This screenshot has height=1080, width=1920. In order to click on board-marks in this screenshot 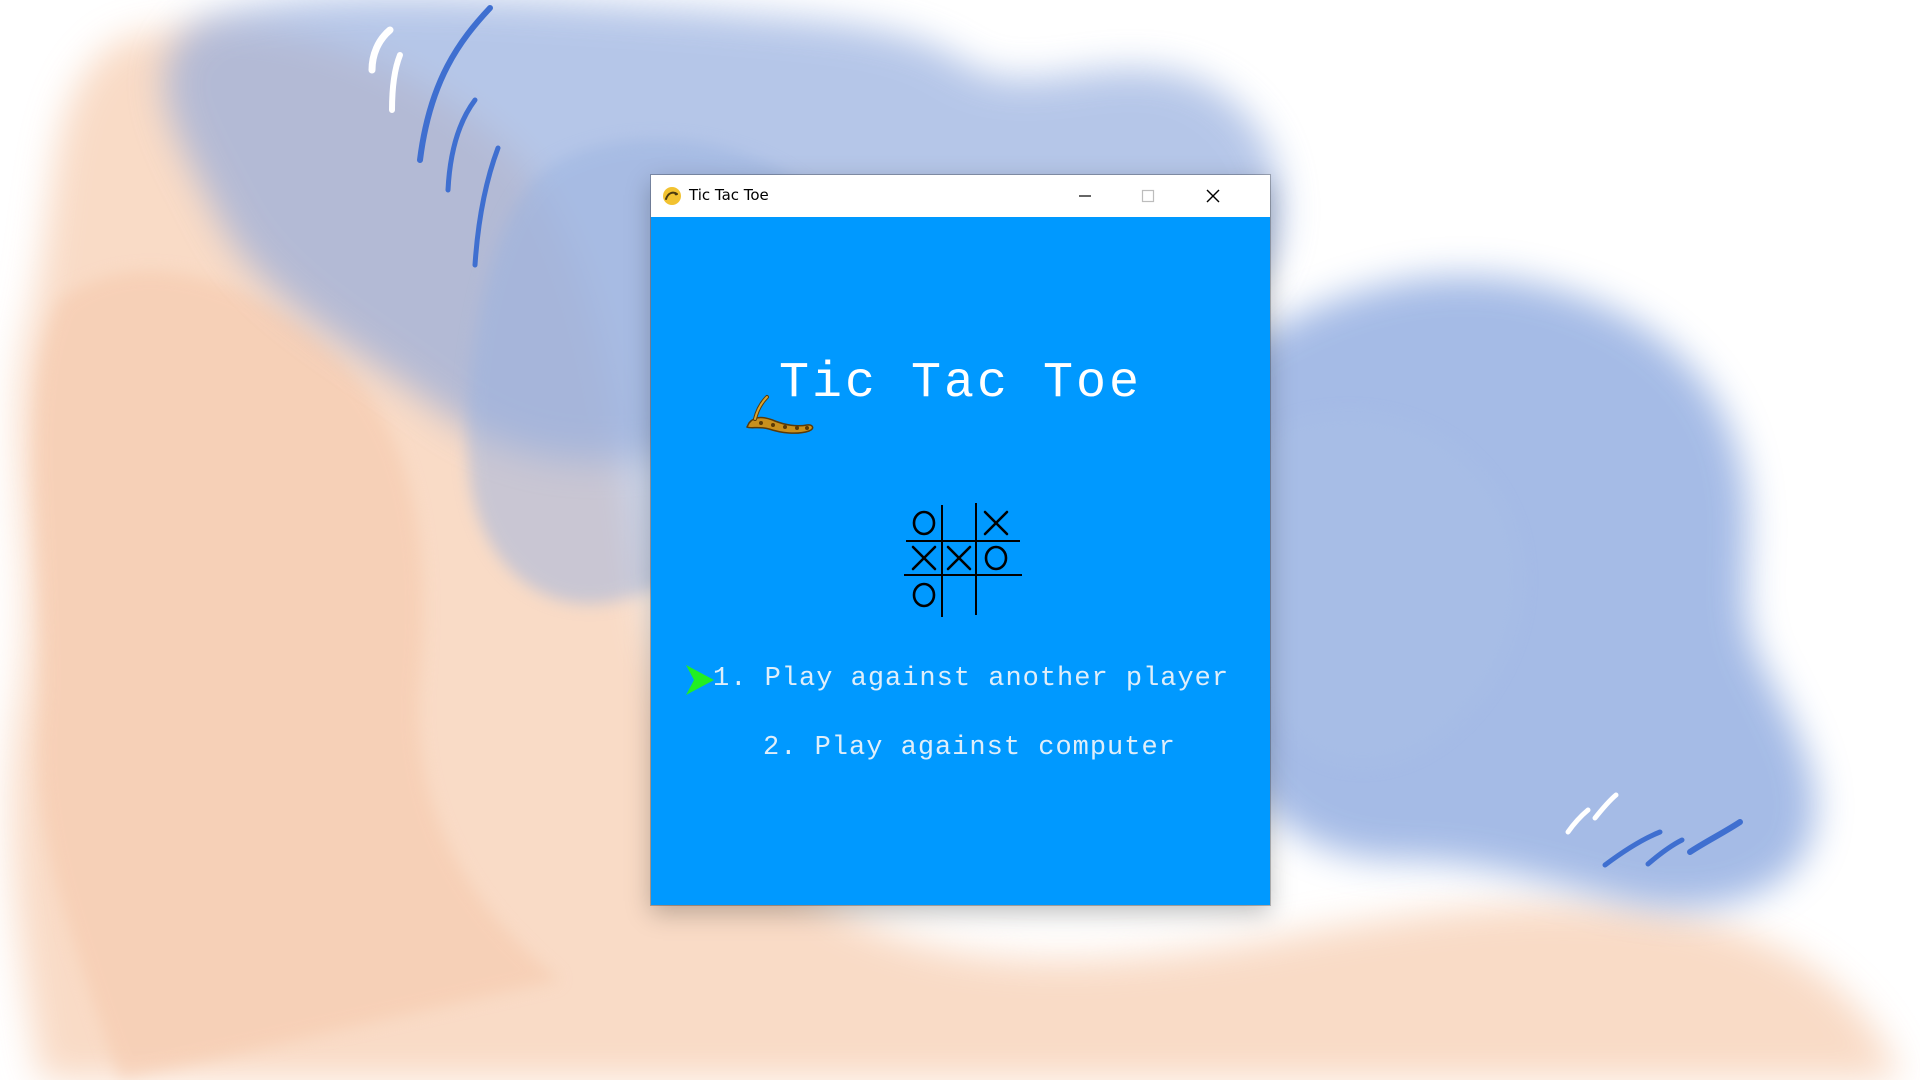, I will do `click(960, 559)`.